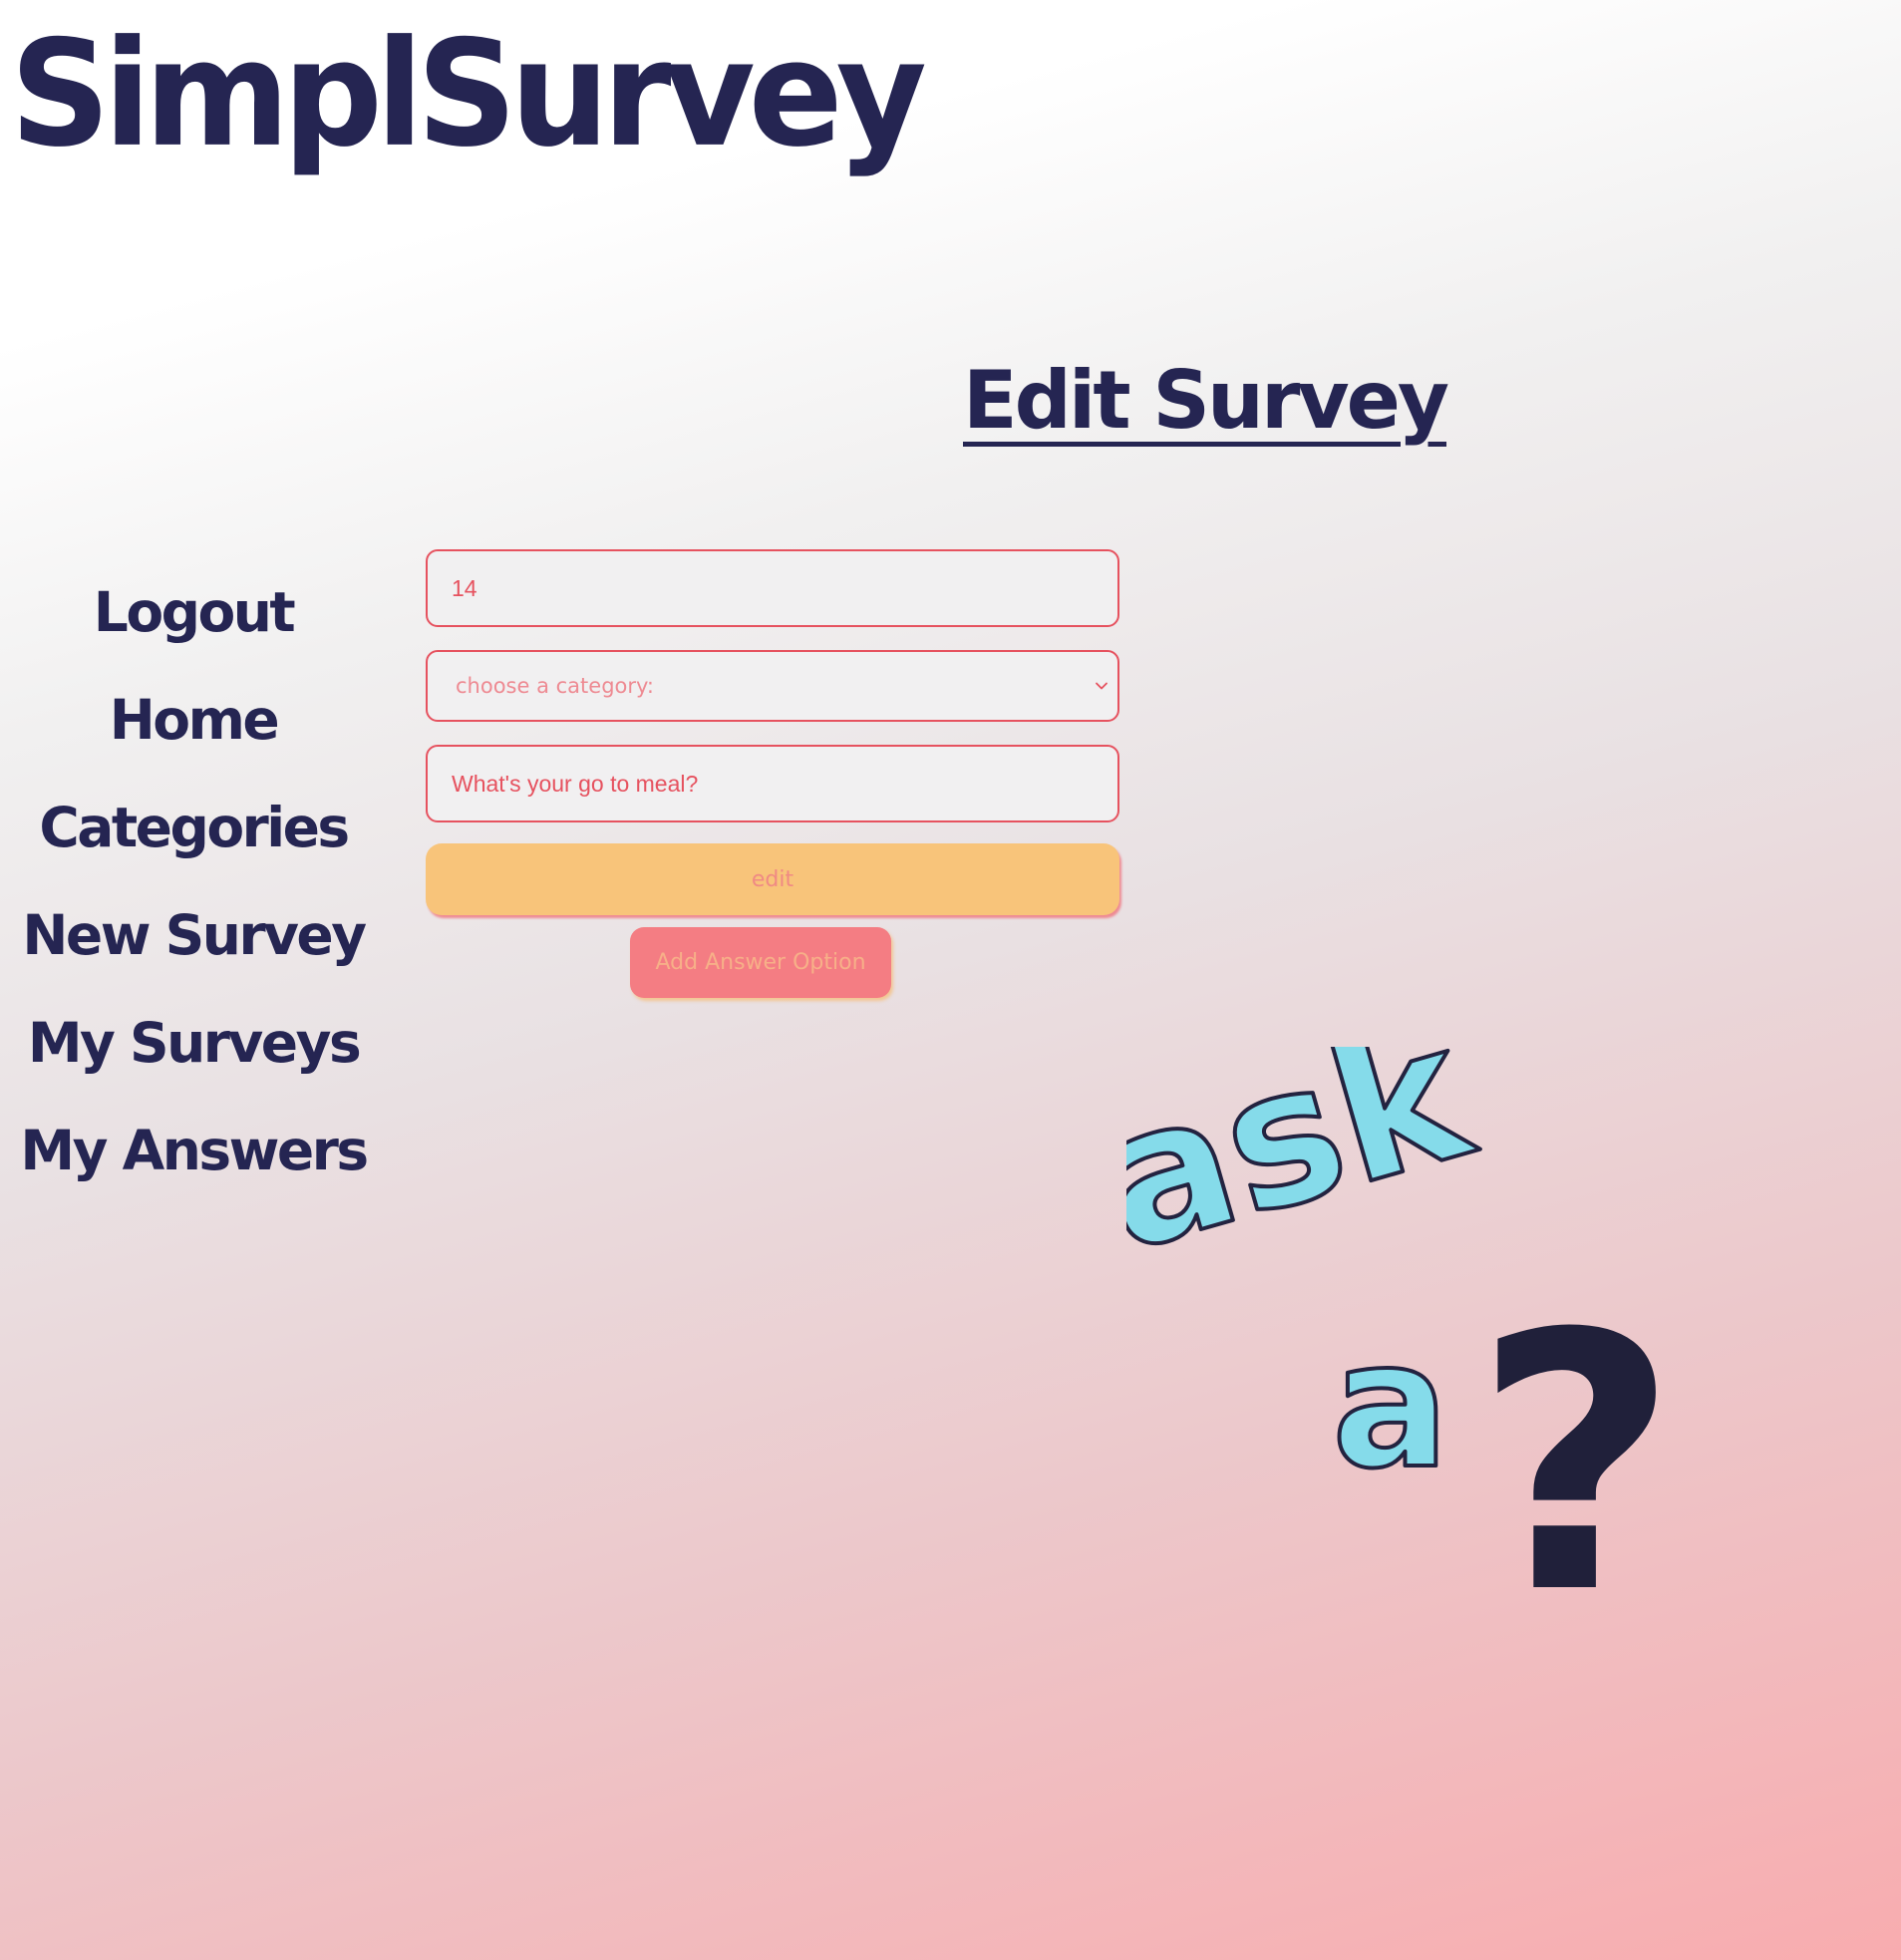 Image resolution: width=1901 pixels, height=1960 pixels. Describe the element at coordinates (761, 962) in the screenshot. I see `add-answer-option-button: Add Answer Option` at that location.